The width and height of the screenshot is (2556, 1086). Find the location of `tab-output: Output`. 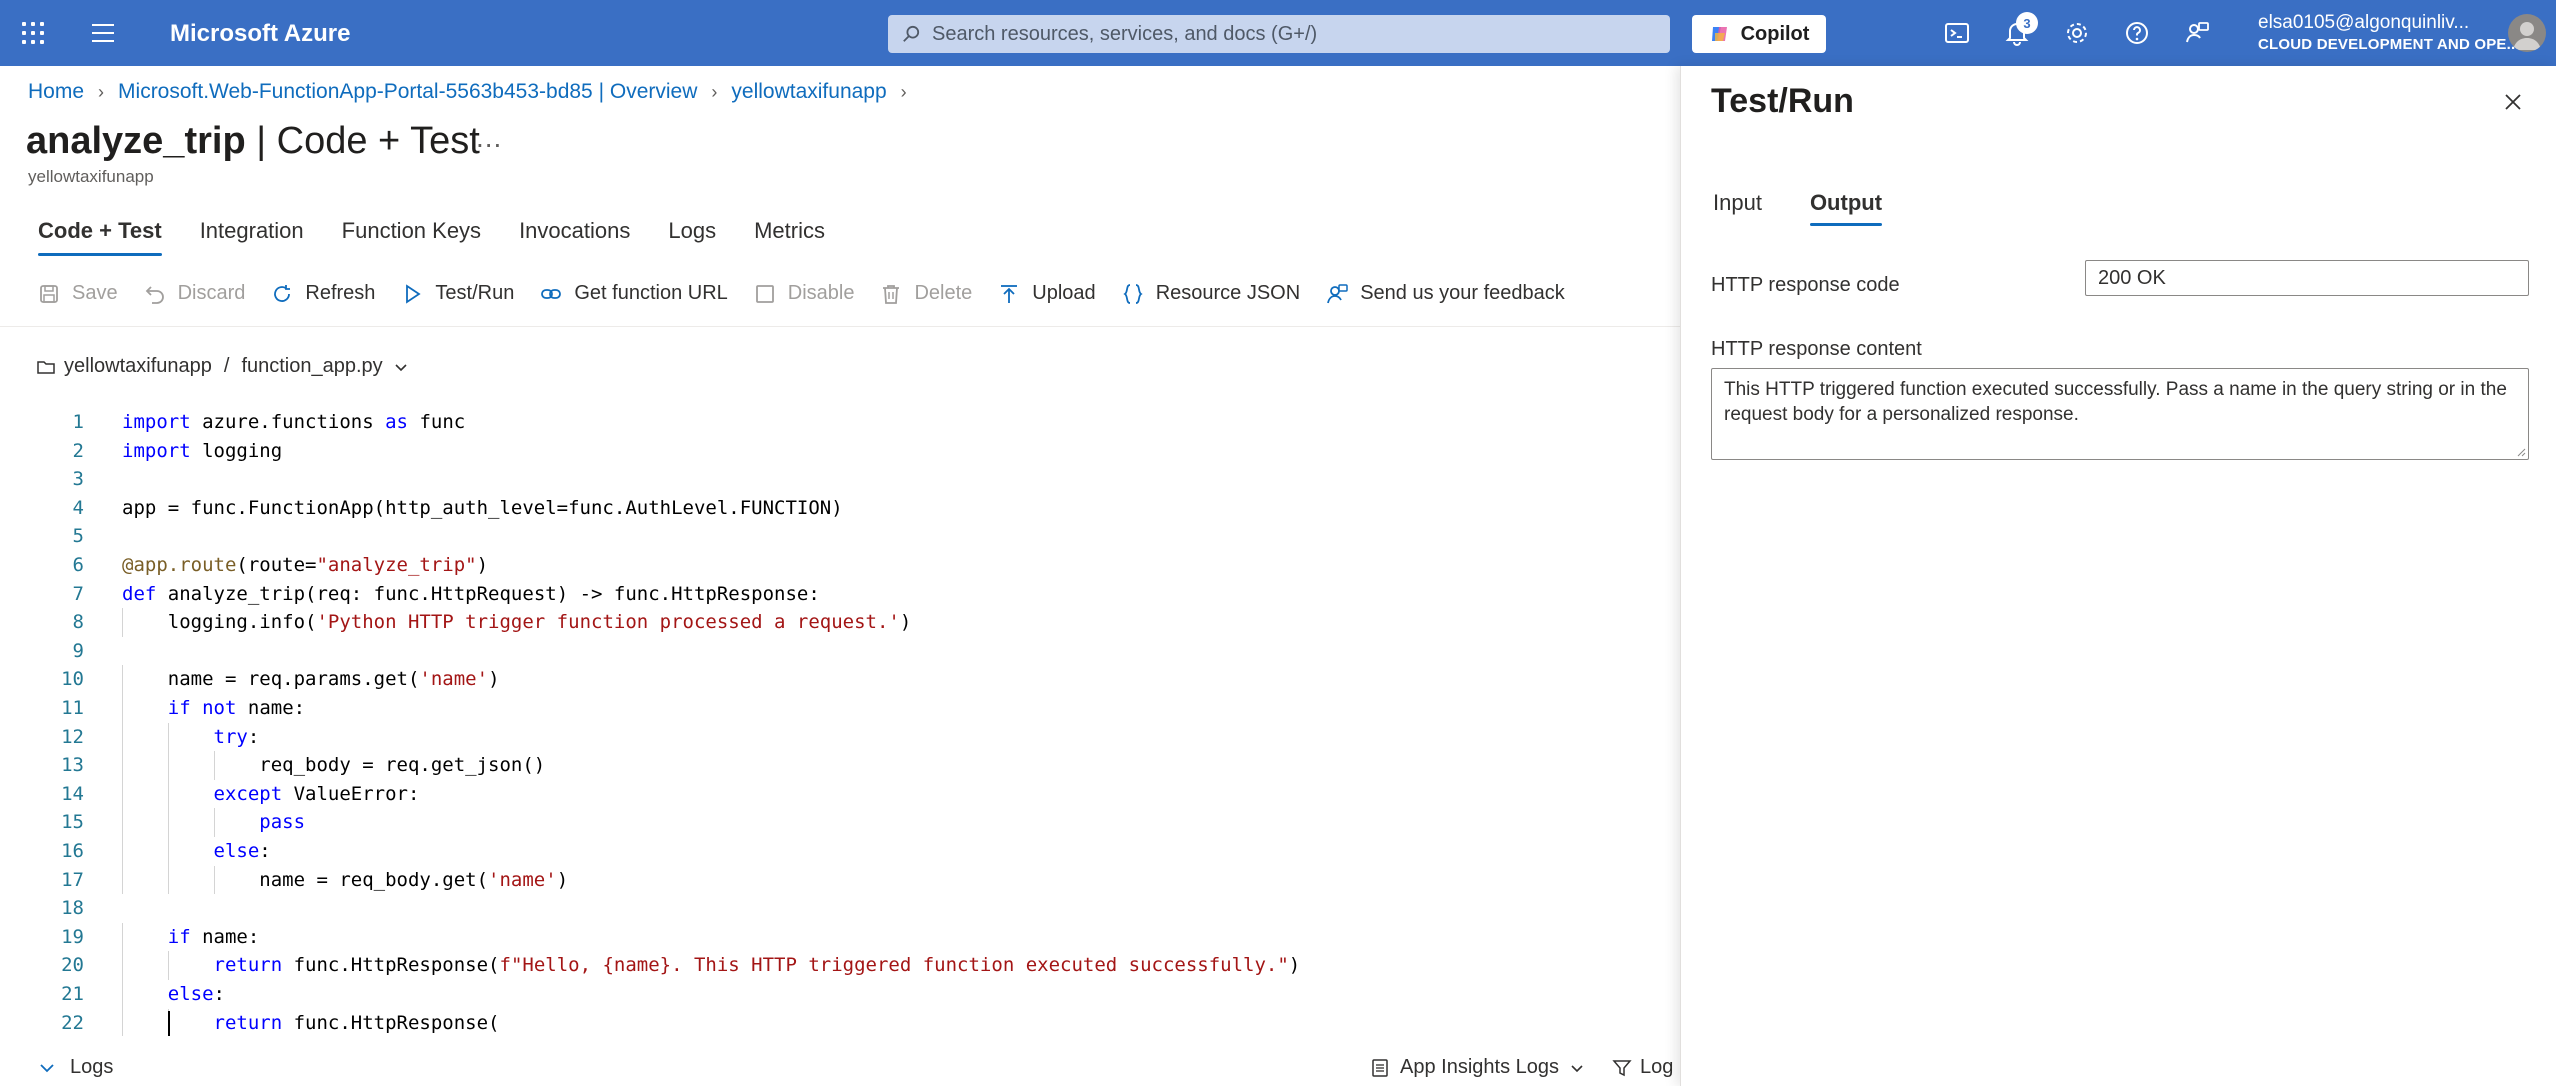

tab-output: Output is located at coordinates (1846, 208).